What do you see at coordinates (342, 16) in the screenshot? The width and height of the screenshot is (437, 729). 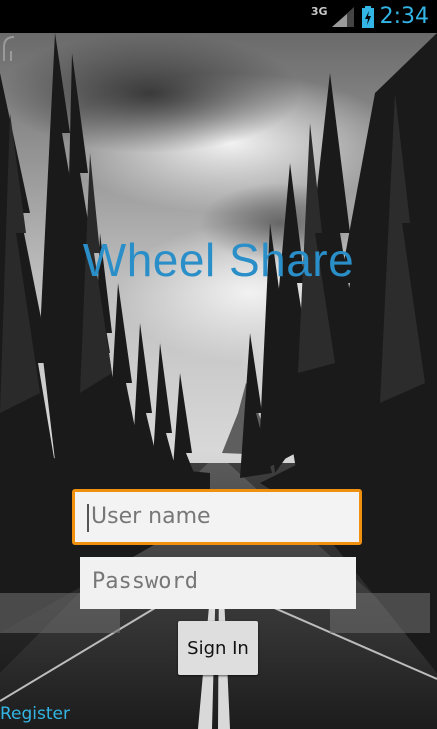 I see `signal-icon` at bounding box center [342, 16].